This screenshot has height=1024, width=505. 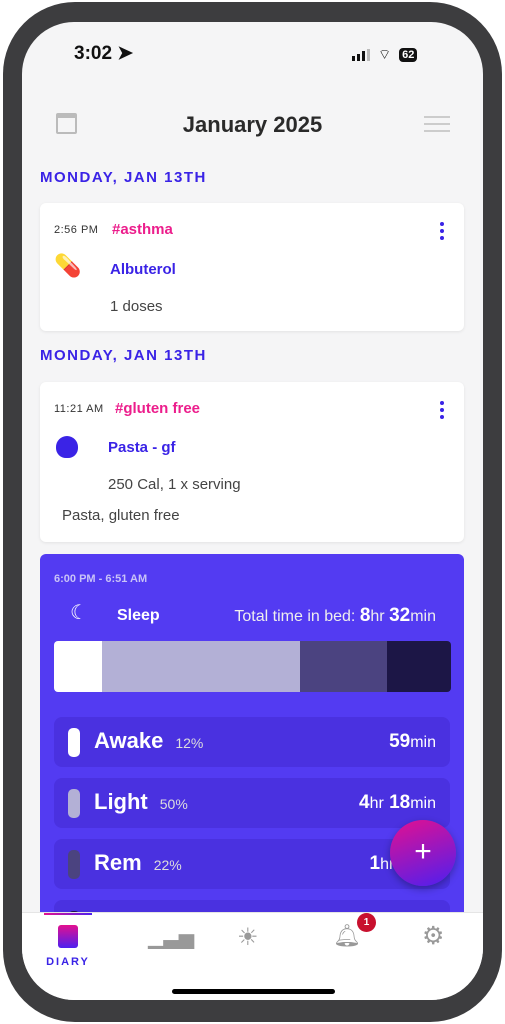 What do you see at coordinates (171, 937) in the screenshot?
I see `progress-icon: ▁▃▅` at bounding box center [171, 937].